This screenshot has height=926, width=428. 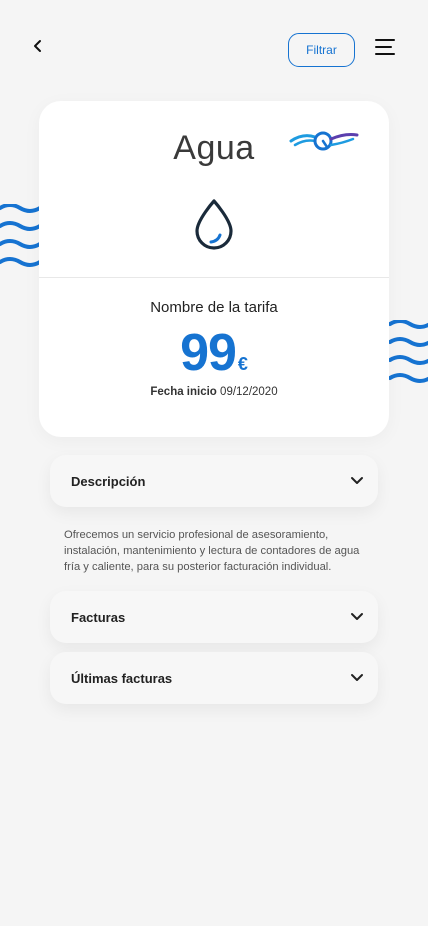 I want to click on brand-logo-icon, so click(x=324, y=141).